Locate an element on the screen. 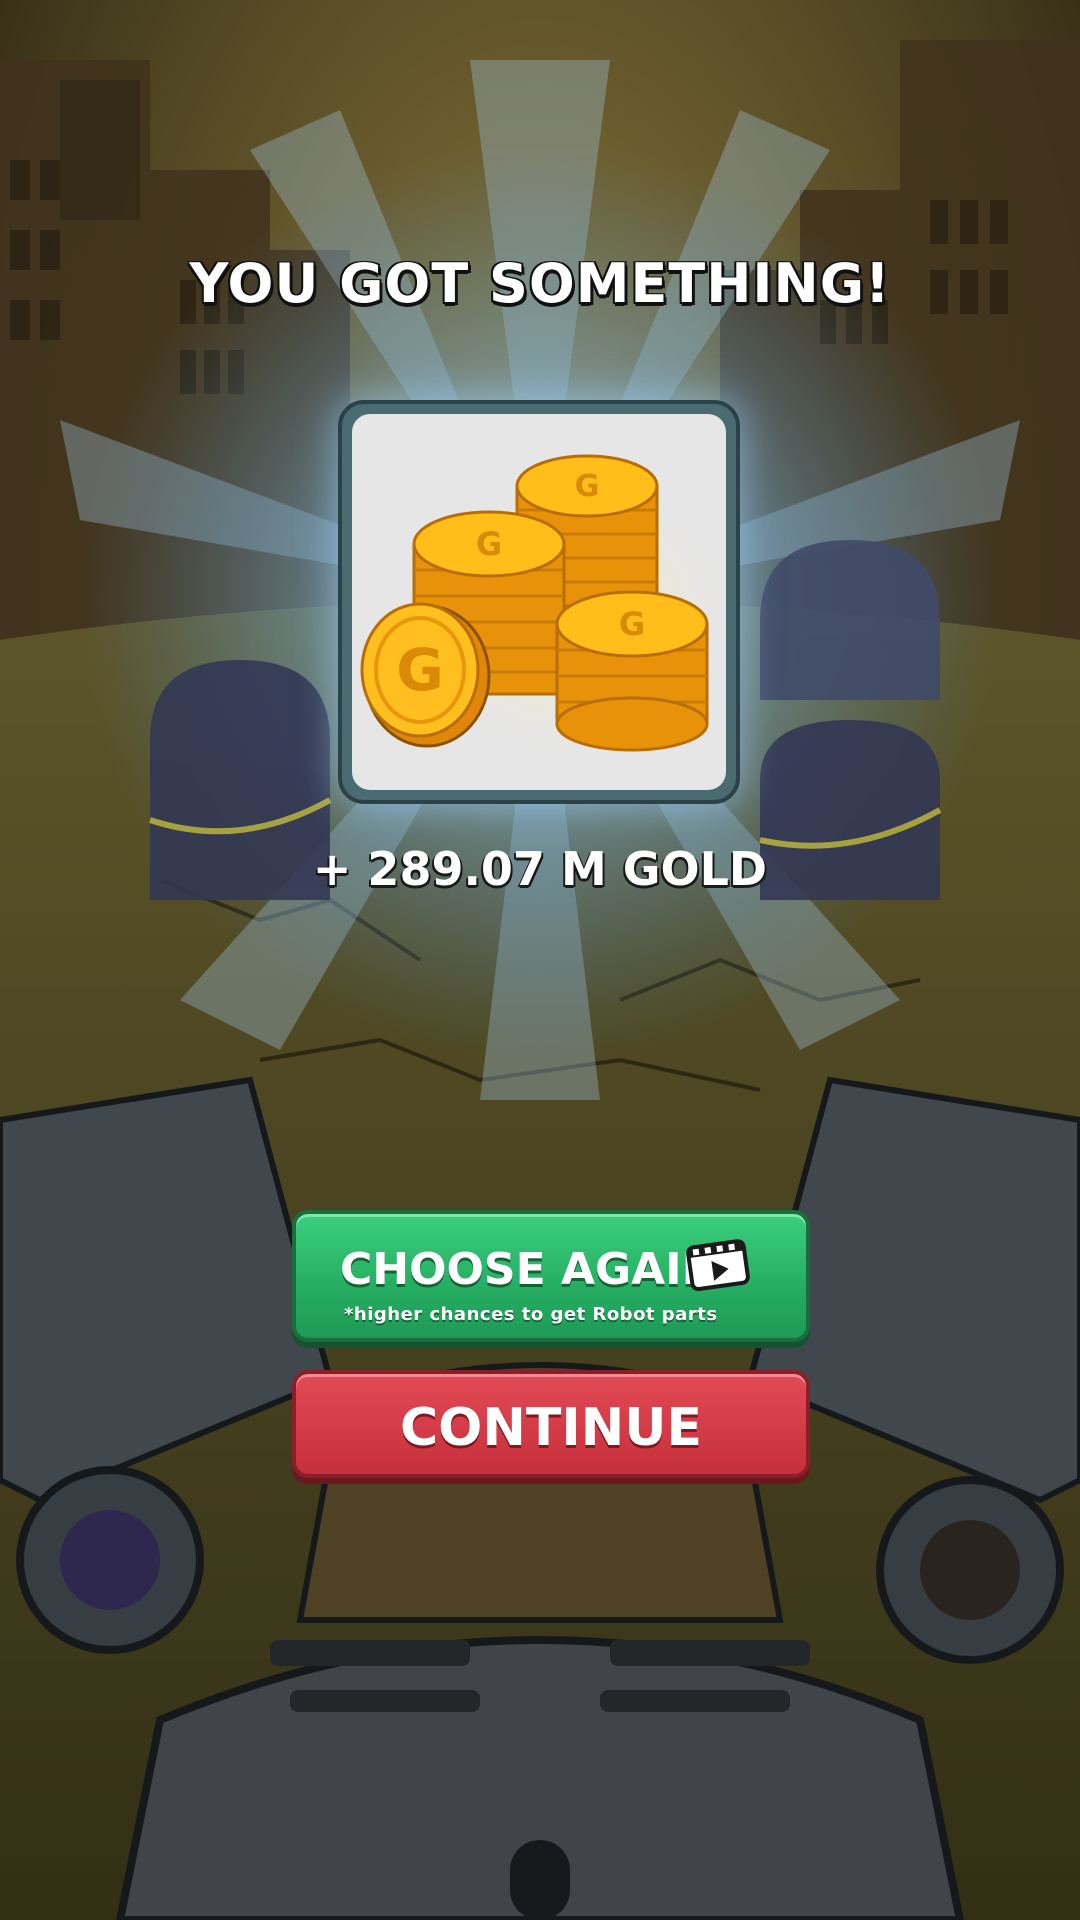 Image resolution: width=1080 pixels, height=1920 pixels. choose-again-sublabel: *higher chances to get Robot parts is located at coordinates (531, 1314).